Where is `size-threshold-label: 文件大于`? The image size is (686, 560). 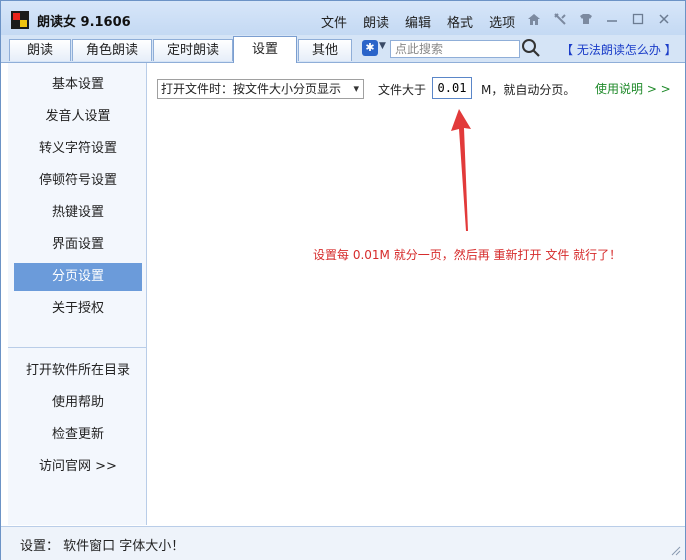 size-threshold-label: 文件大于 is located at coordinates (402, 90).